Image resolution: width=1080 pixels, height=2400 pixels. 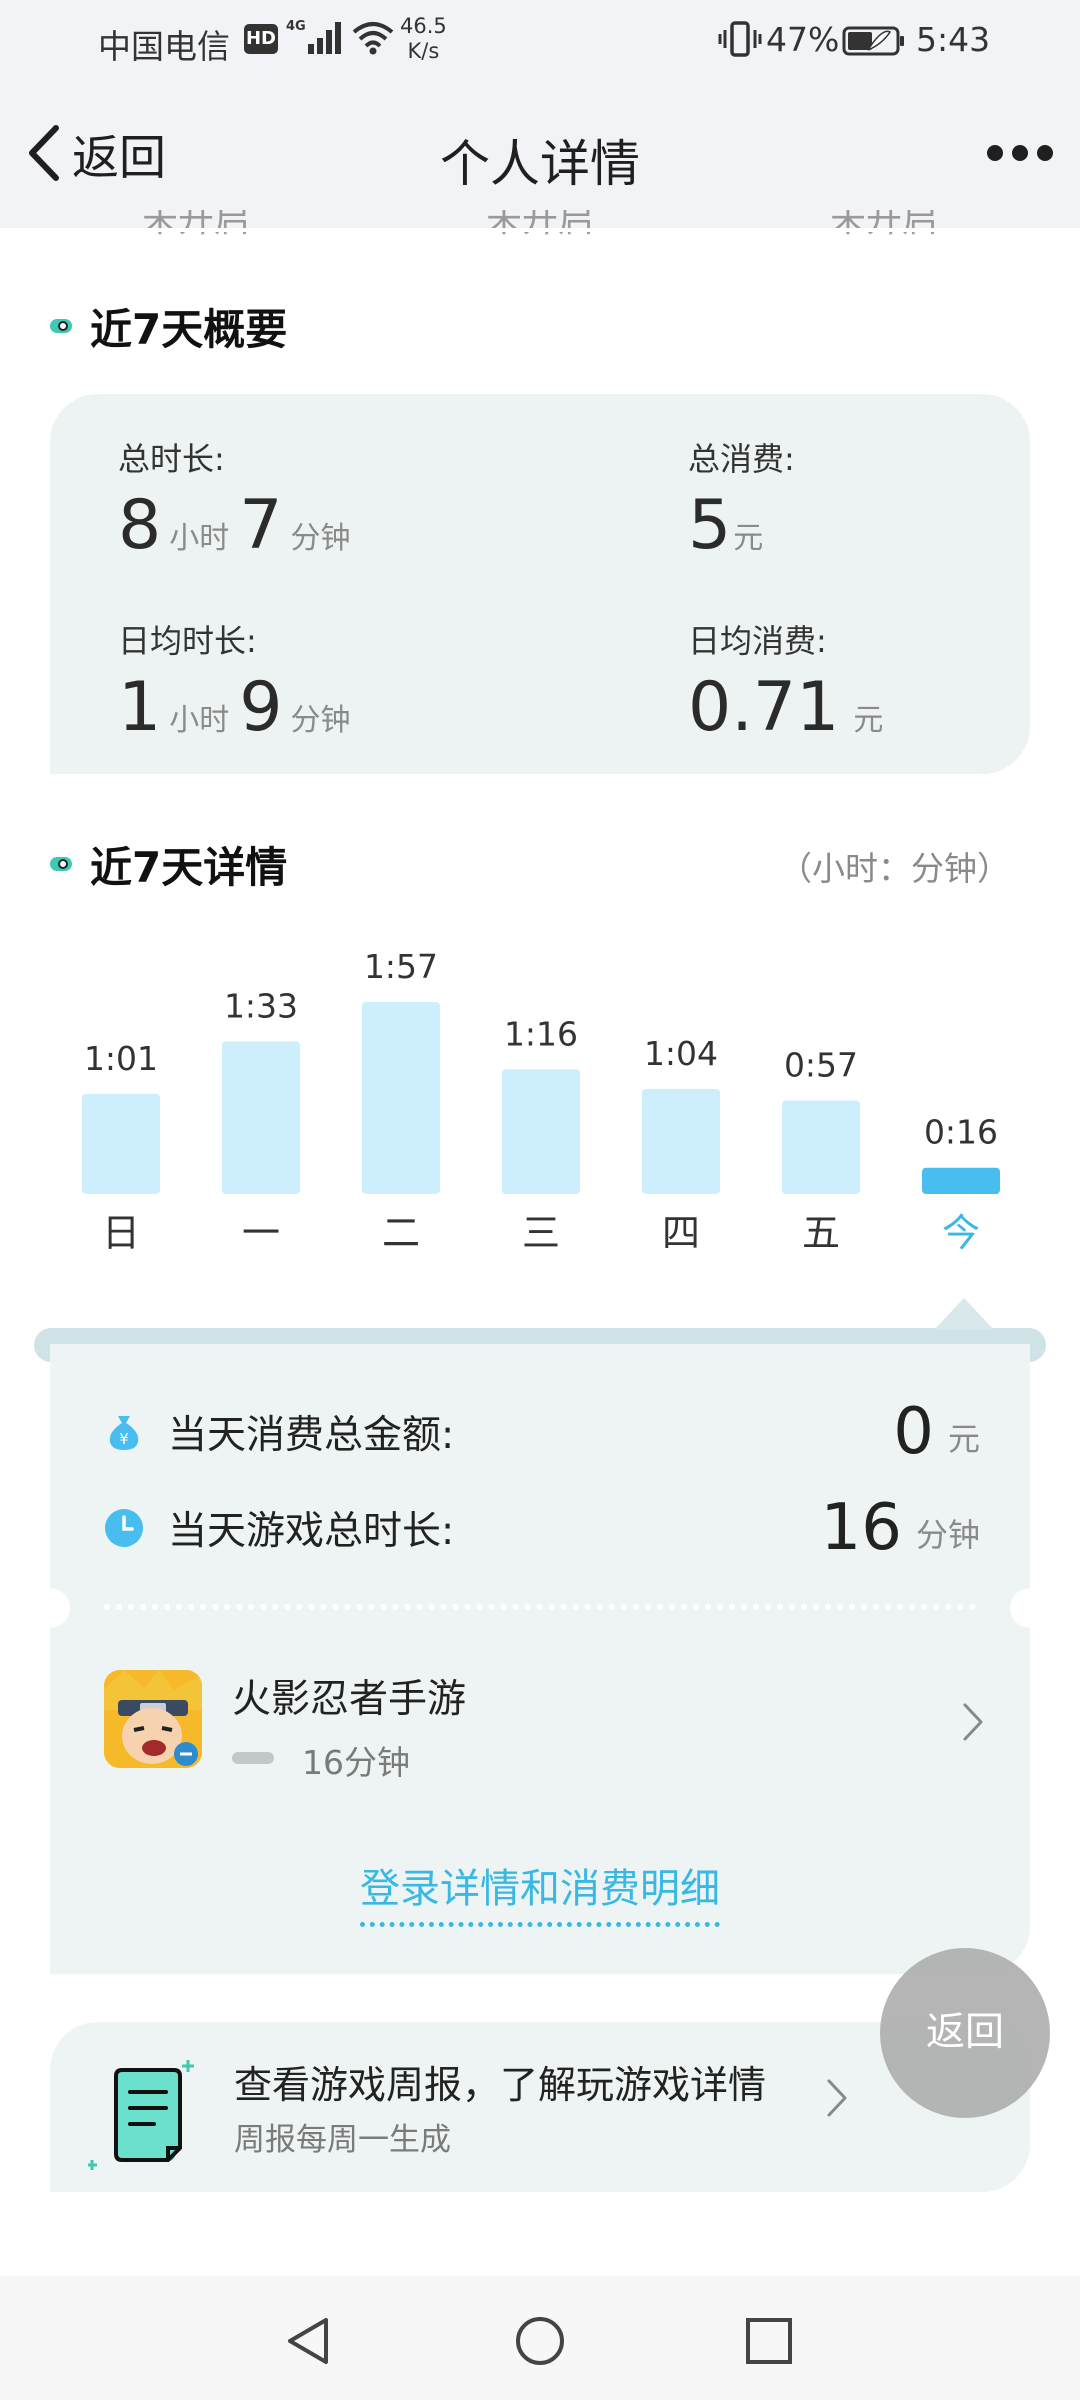 I want to click on report-document-icon, so click(x=141, y=2115).